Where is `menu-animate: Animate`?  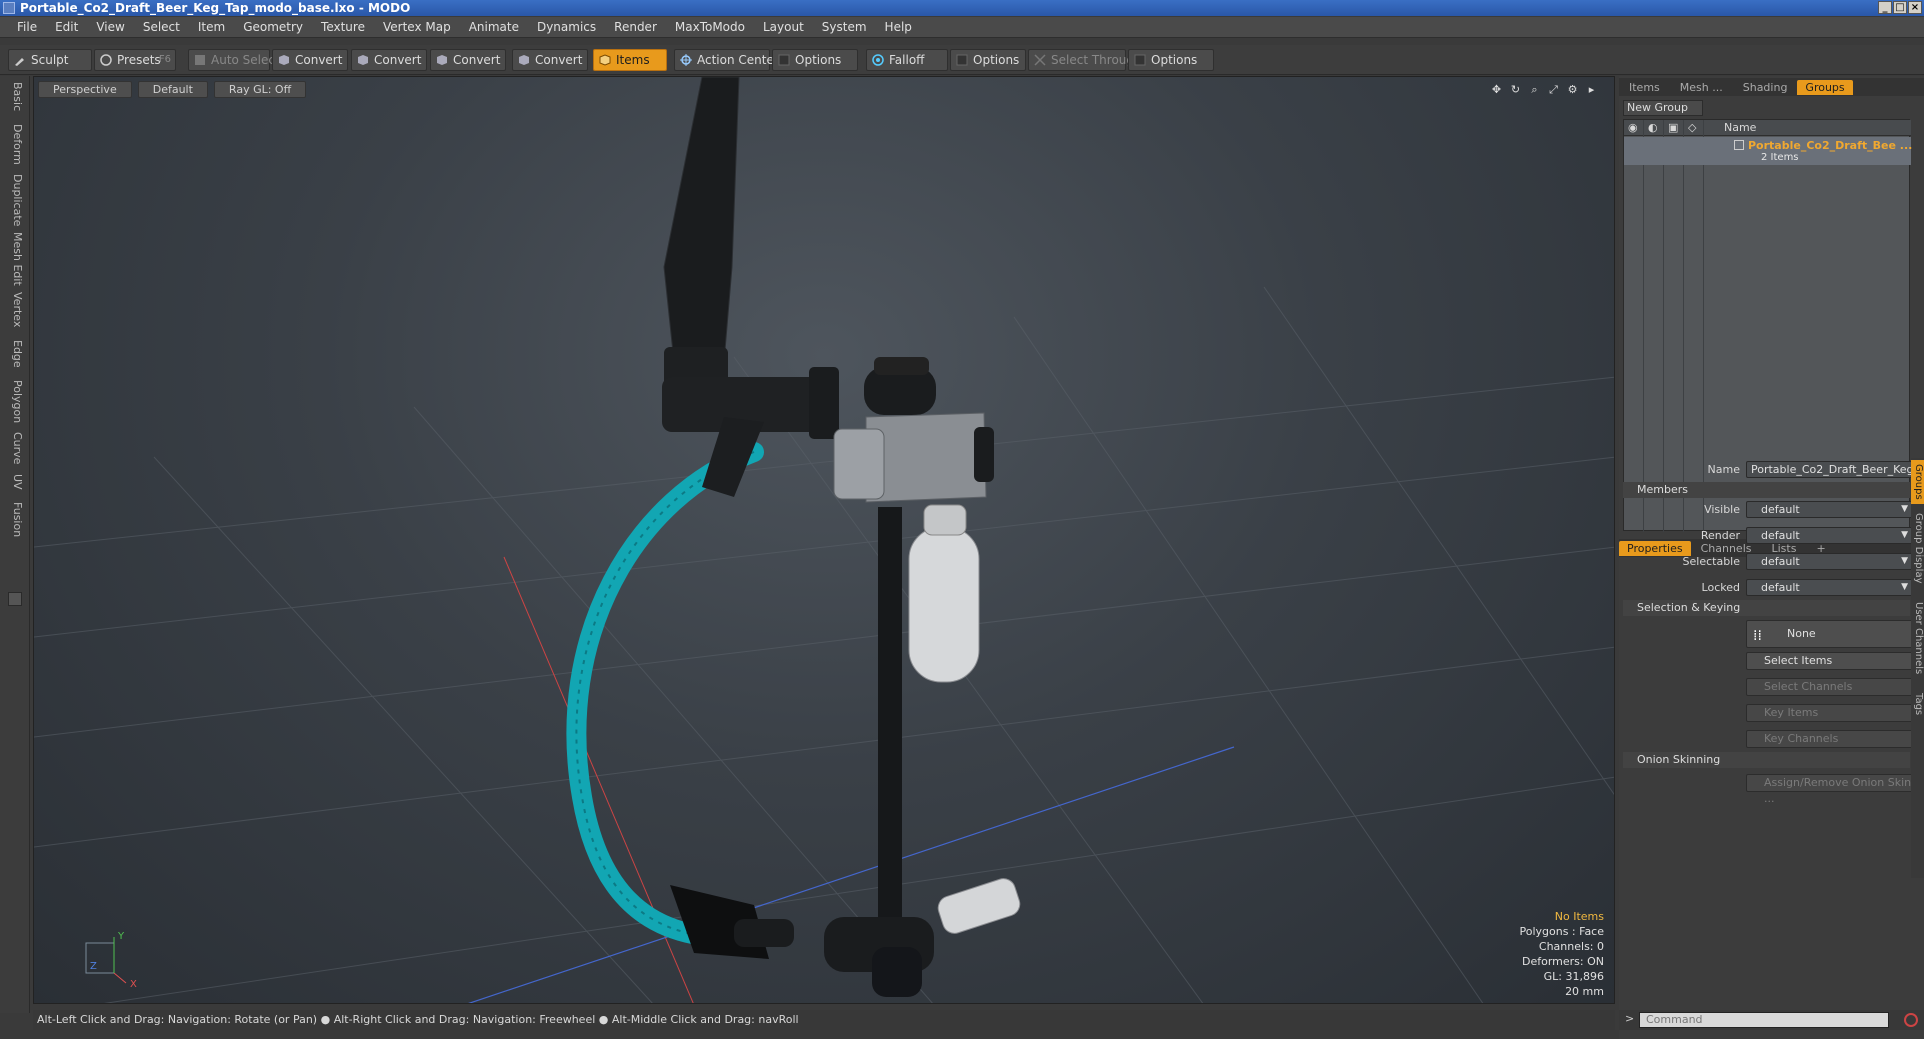 menu-animate: Animate is located at coordinates (494, 27).